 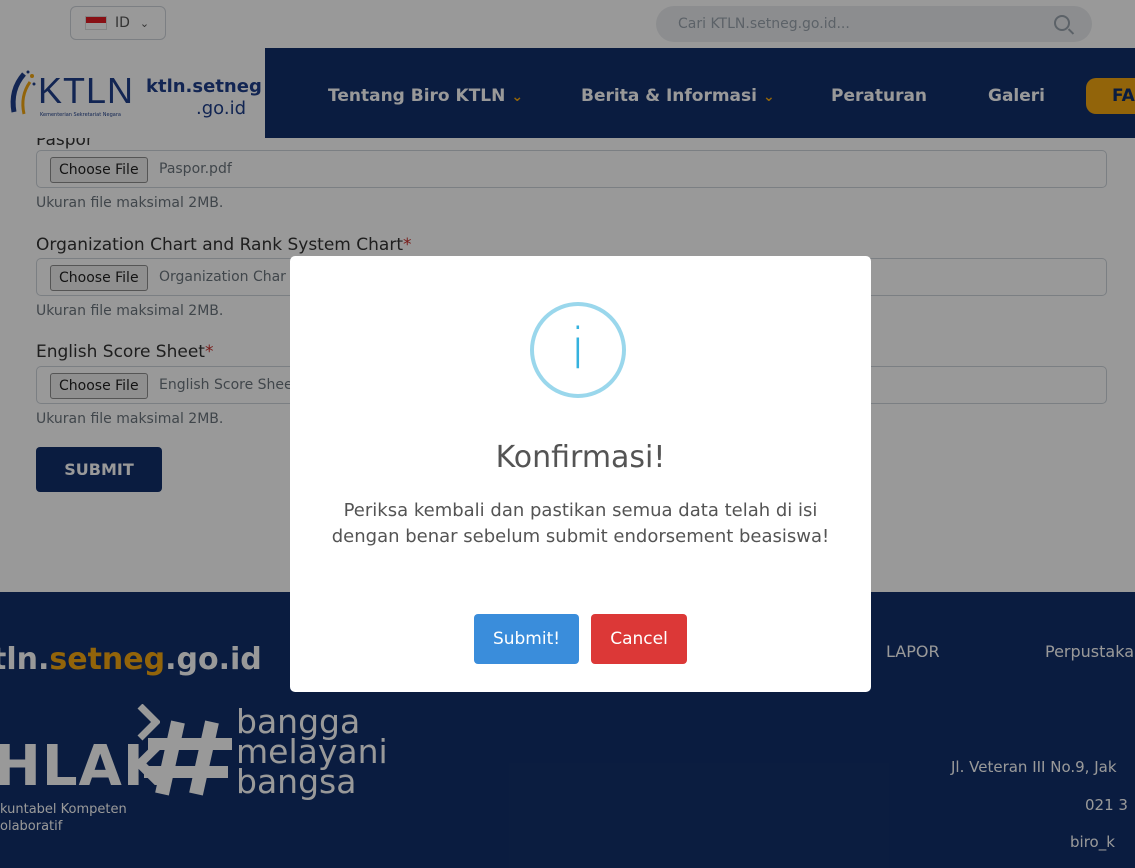 I want to click on dialog-title: Konfirmasi!, so click(x=580, y=457).